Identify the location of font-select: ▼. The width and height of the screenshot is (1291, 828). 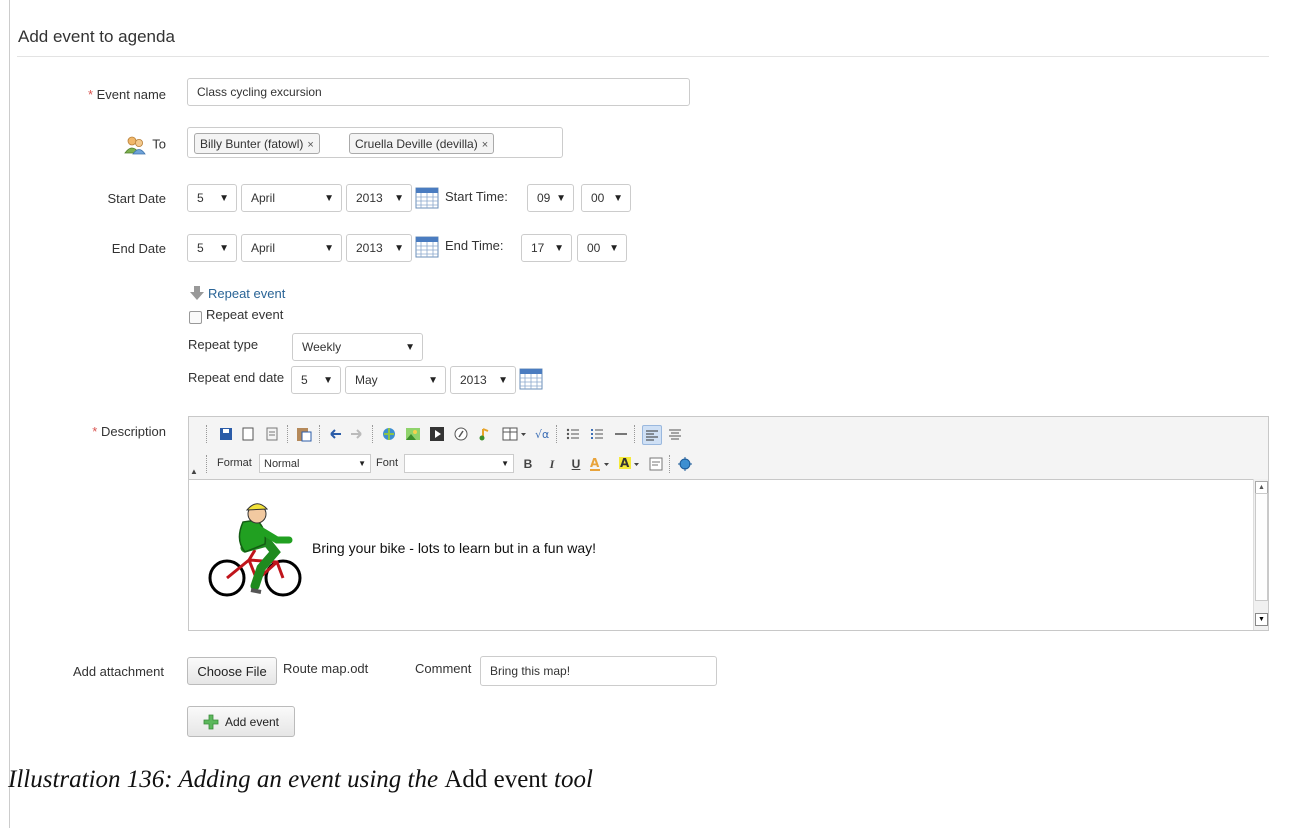
(459, 463).